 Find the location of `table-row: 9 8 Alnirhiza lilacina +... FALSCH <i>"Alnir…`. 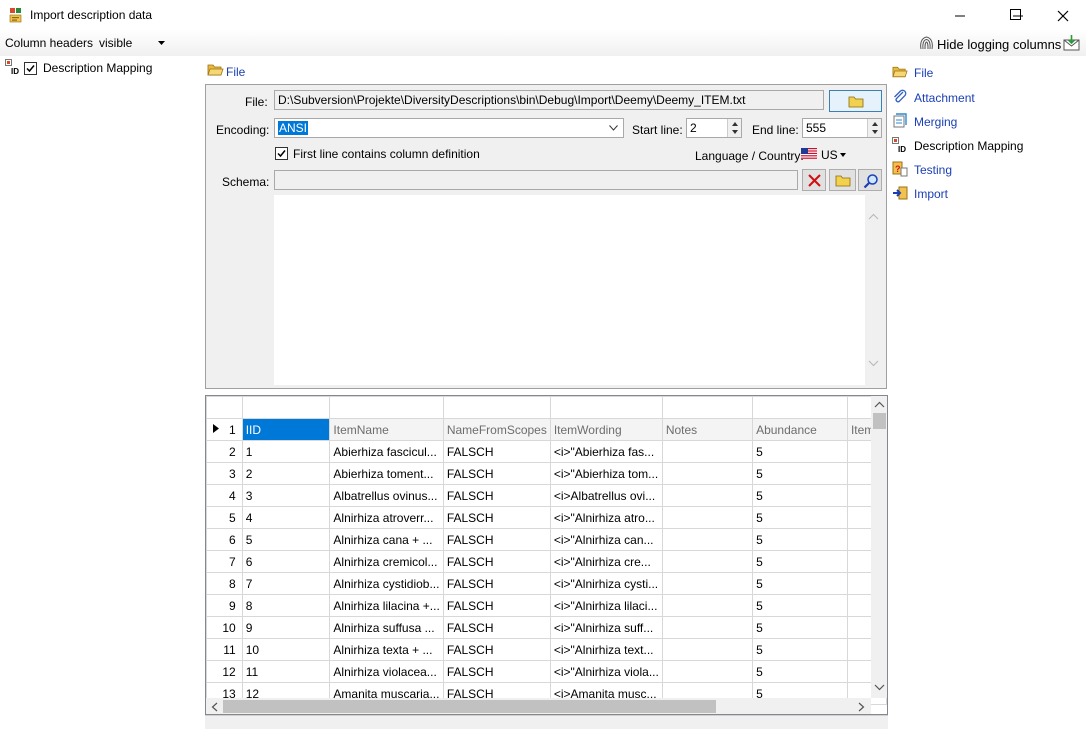

table-row: 9 8 Alnirhiza lilacina +... FALSCH <i>"Alnir… is located at coordinates (546, 605).